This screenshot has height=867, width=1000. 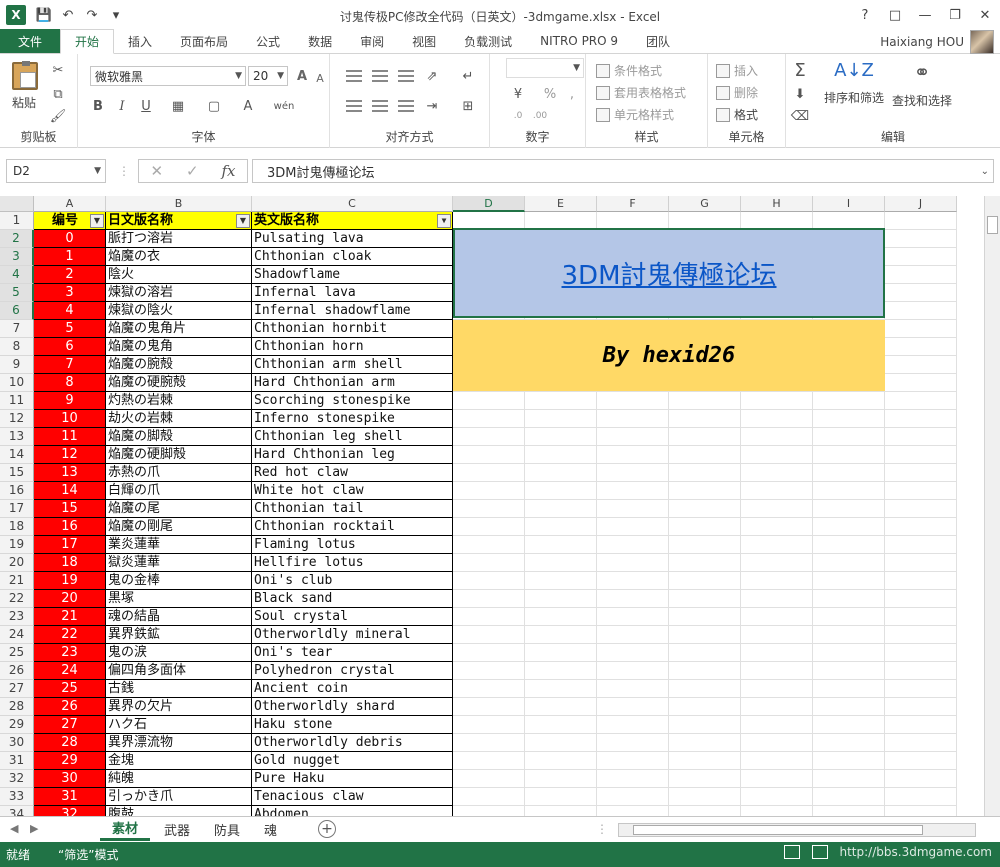 I want to click on conditional-format-button: 条件格式, so click(x=629, y=70).